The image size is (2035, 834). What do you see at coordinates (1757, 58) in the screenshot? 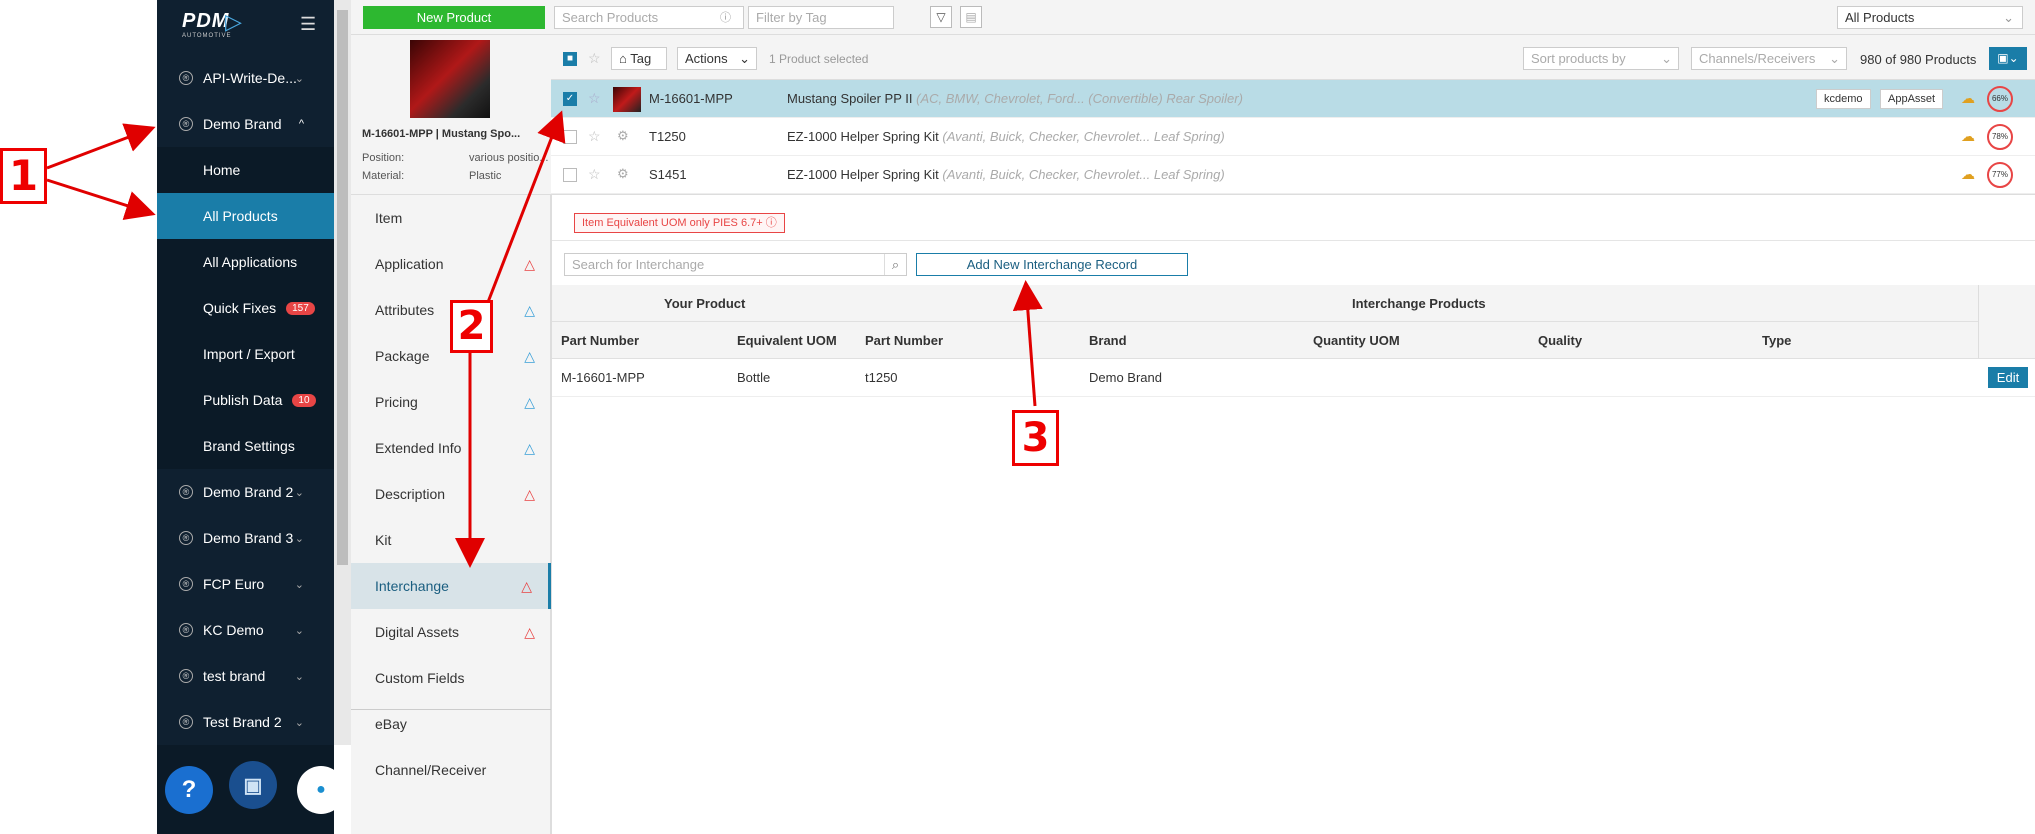
I see `channels-label: Channels/Receivers` at bounding box center [1757, 58].